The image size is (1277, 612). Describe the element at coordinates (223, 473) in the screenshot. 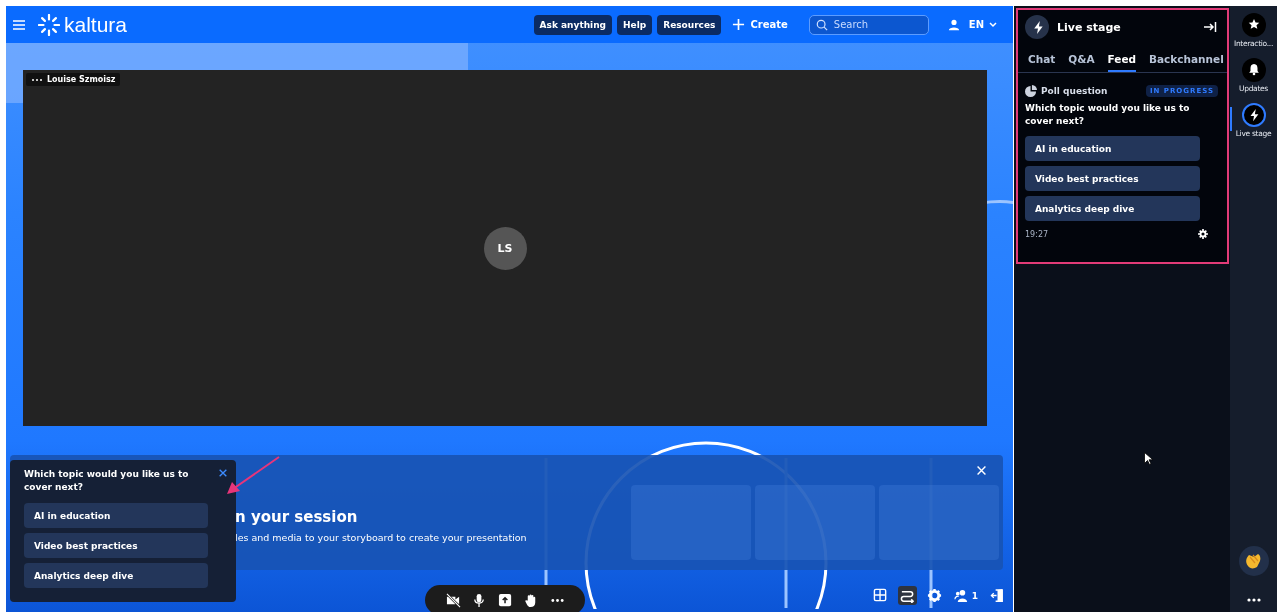

I see `close-button` at that location.